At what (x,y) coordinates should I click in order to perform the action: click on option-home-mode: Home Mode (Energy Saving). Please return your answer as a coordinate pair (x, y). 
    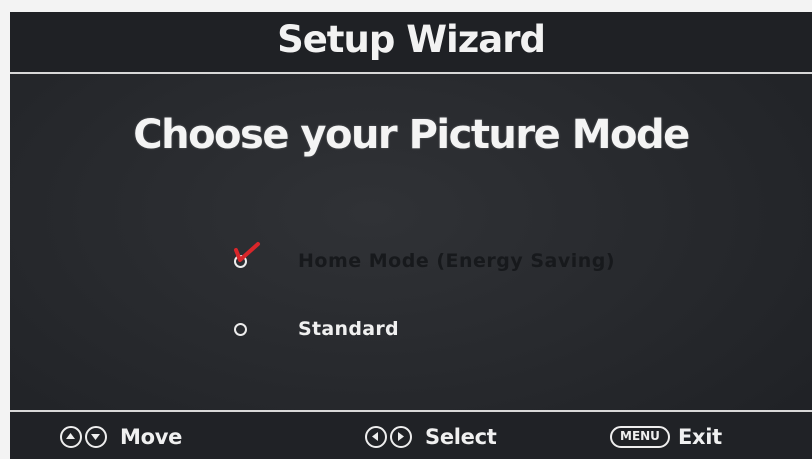
    Looking at the image, I should click on (488, 260).